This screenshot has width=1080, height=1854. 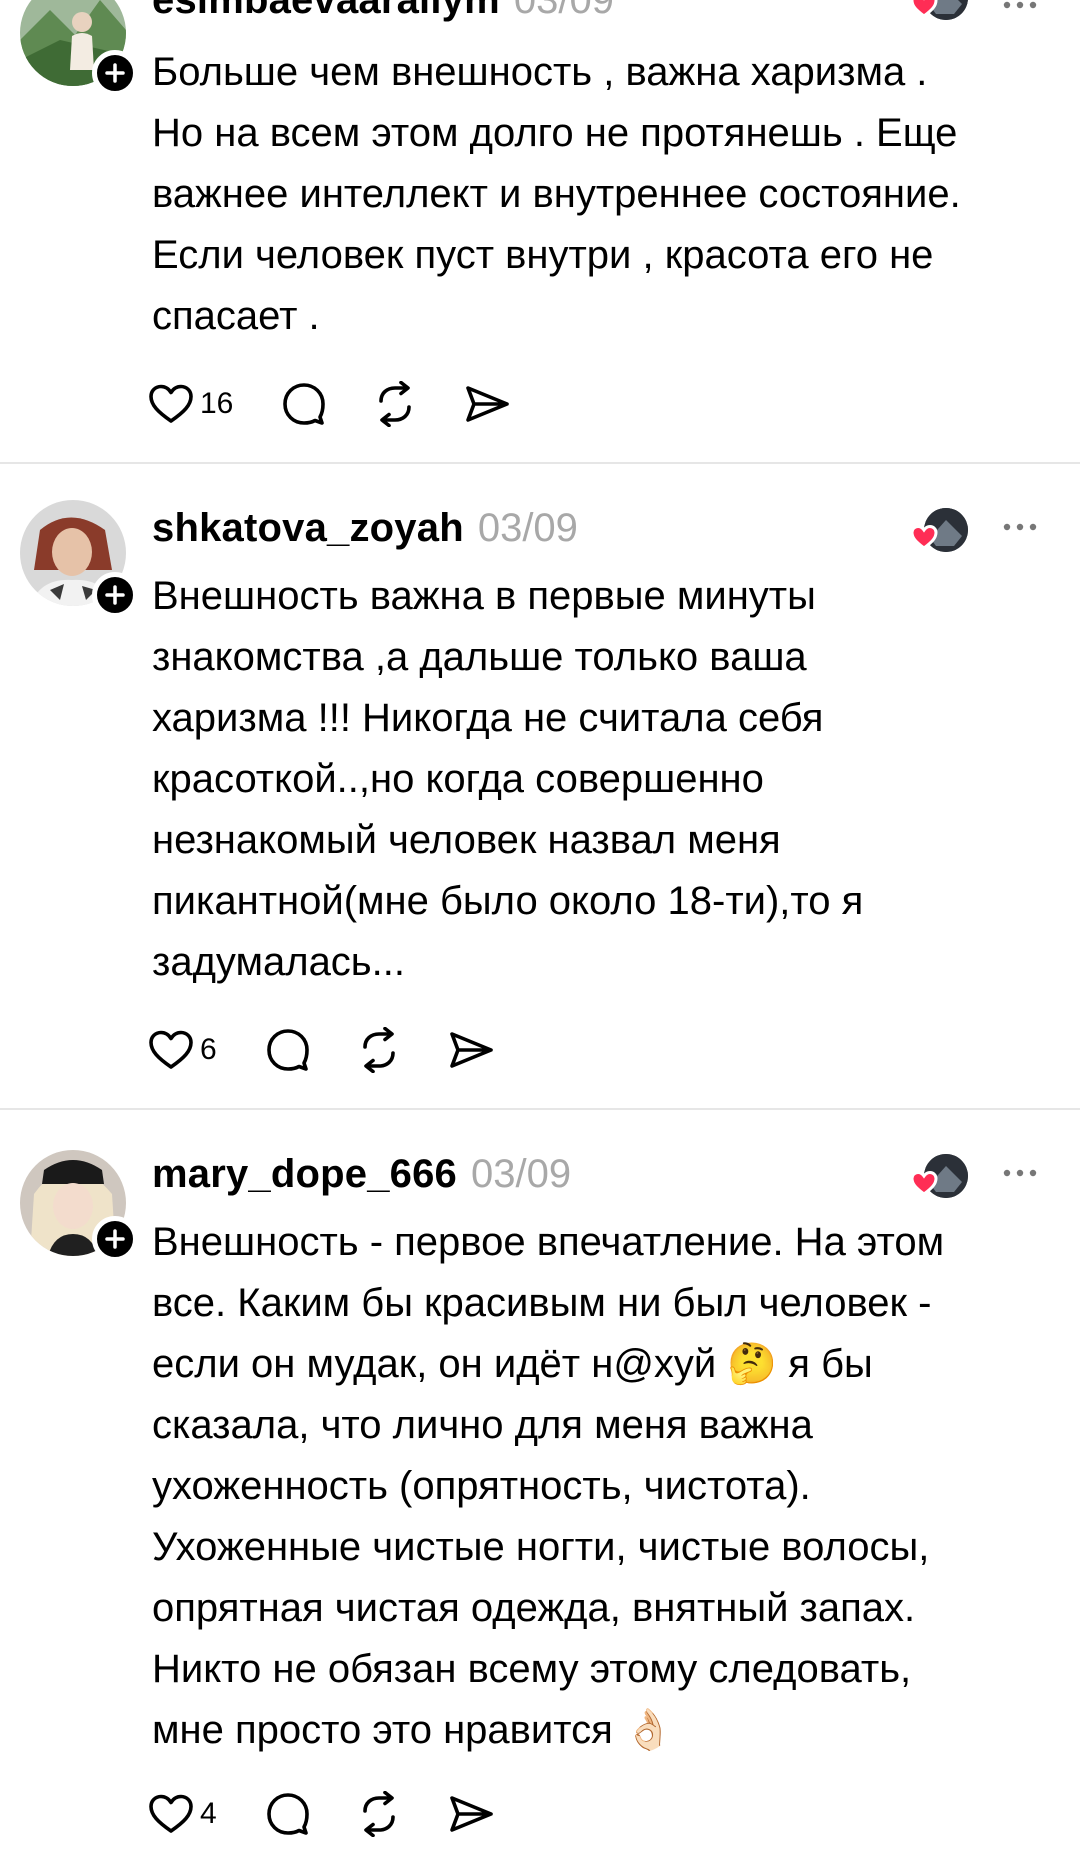 I want to click on text-line: сказала, что лично для меня важна, so click(x=482, y=1425).